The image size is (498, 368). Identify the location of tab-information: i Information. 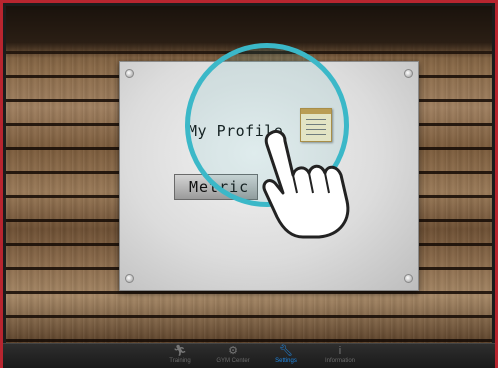
(340, 356).